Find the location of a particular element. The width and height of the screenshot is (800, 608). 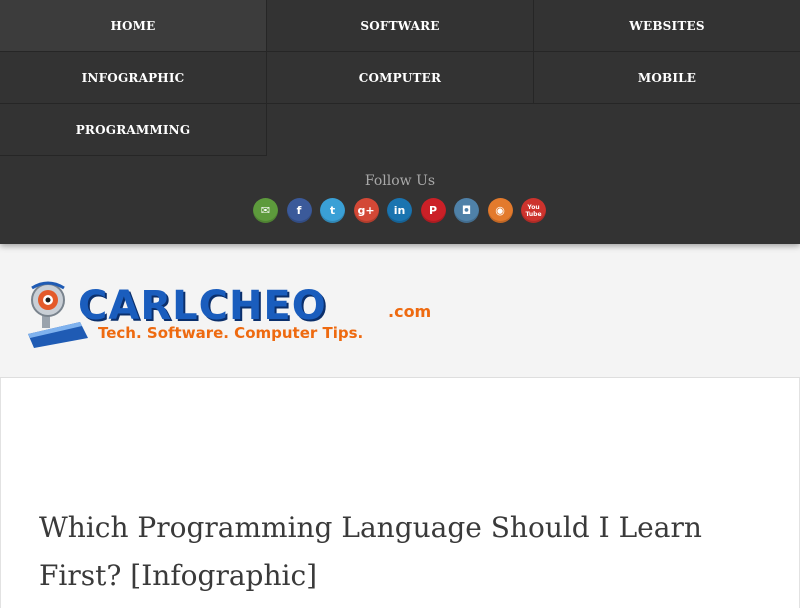

nav-item-websites: WEBSITES is located at coordinates (667, 26).